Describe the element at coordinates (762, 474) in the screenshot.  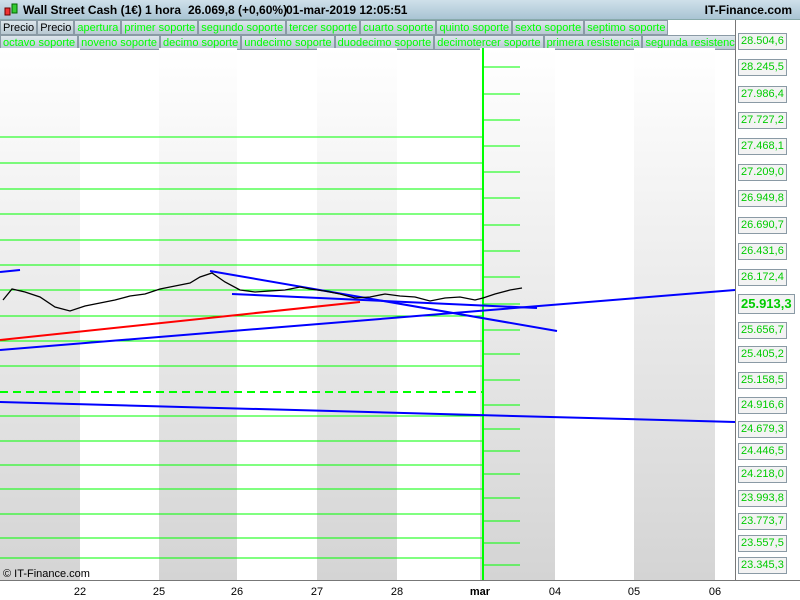
I see `price-level-label: 24.218,0` at that location.